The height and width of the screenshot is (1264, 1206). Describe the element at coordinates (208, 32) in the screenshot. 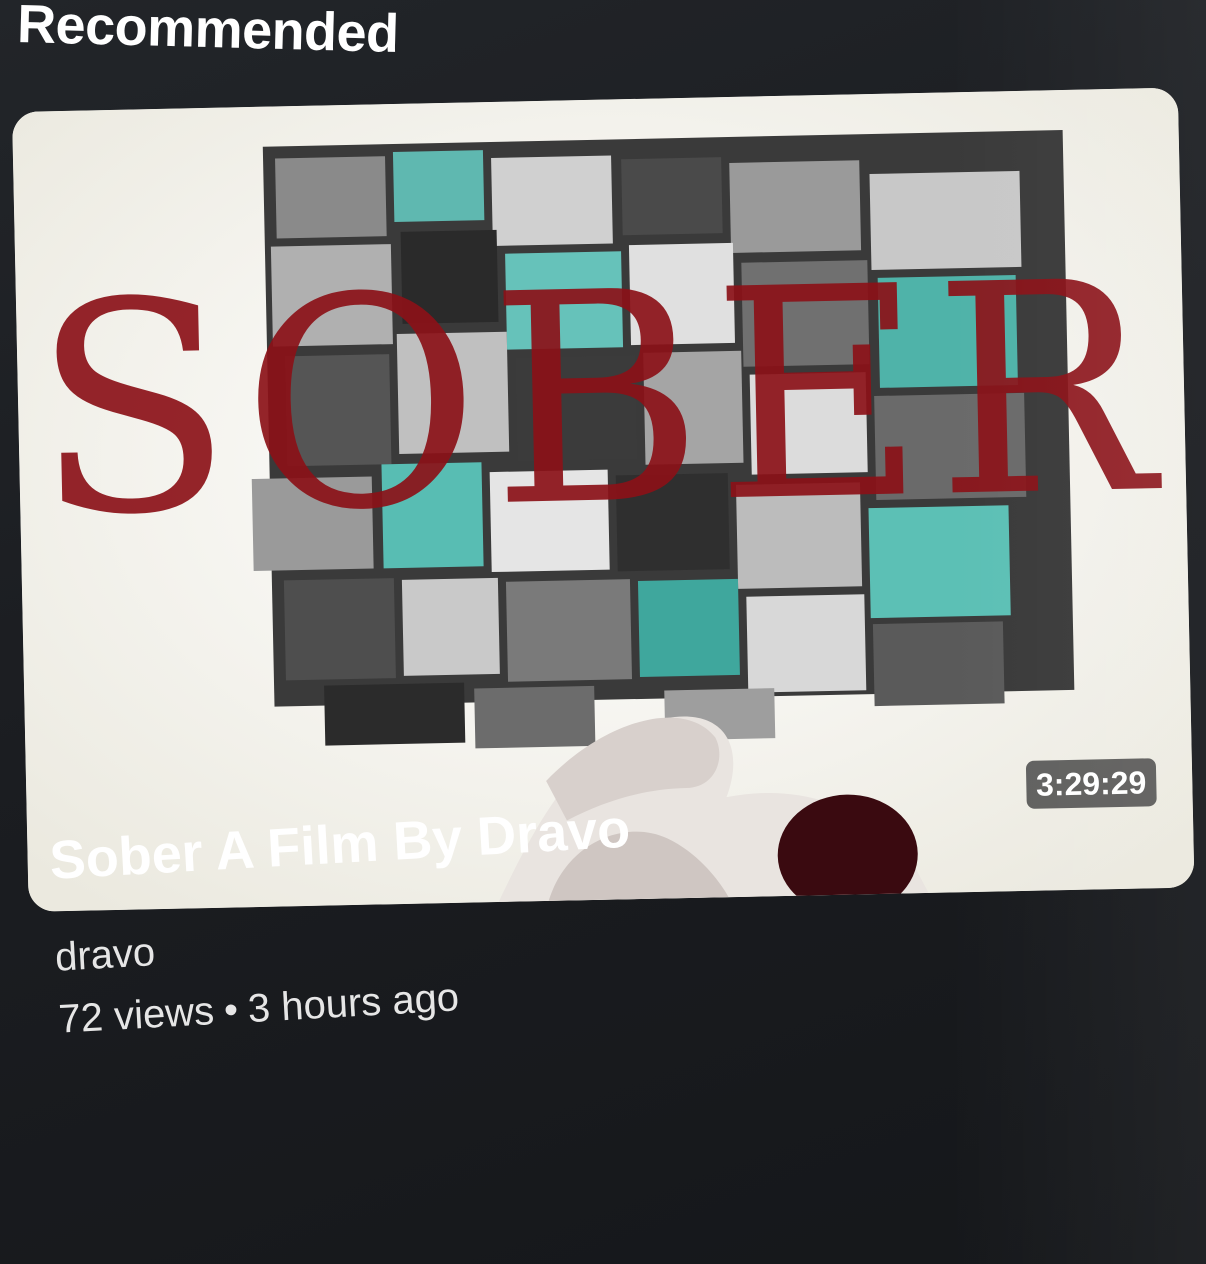

I see `section-title: Recommended` at that location.